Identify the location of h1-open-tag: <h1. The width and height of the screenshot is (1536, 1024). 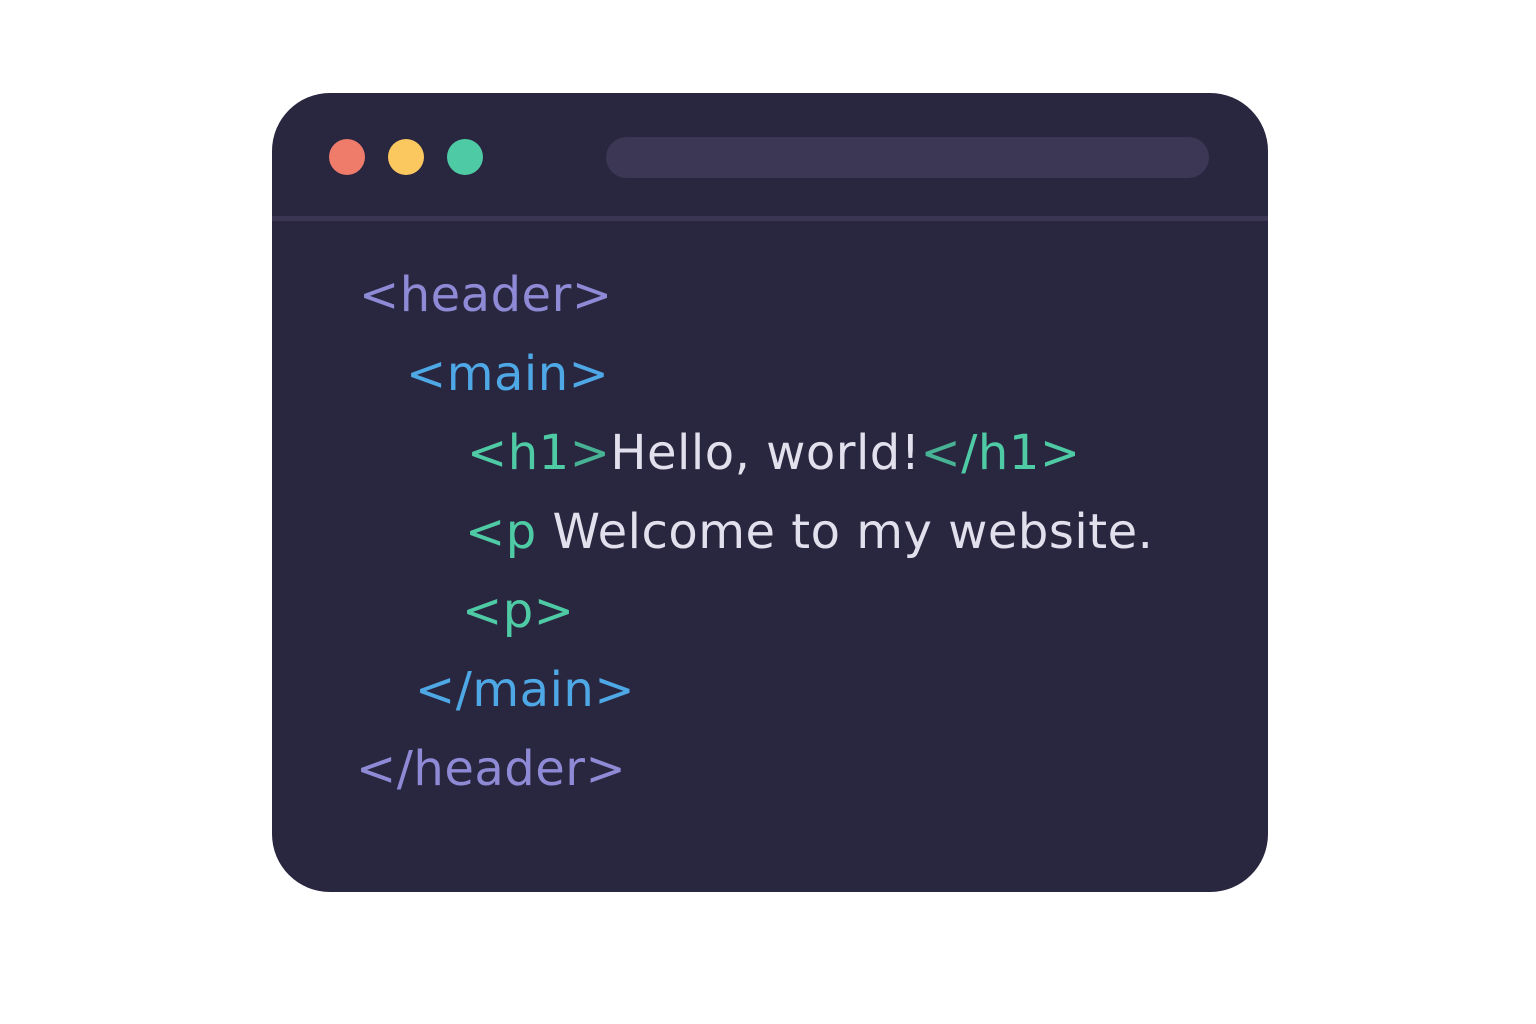
(518, 453).